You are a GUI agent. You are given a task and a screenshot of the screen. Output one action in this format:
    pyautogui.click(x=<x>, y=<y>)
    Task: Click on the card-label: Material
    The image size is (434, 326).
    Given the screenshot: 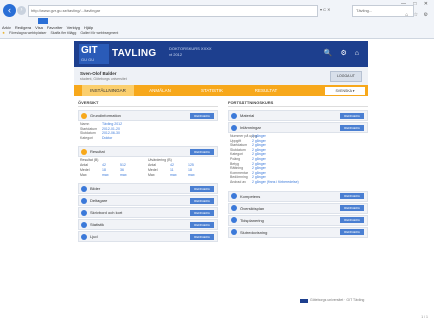 What is the action you would take?
    pyautogui.click(x=247, y=115)
    